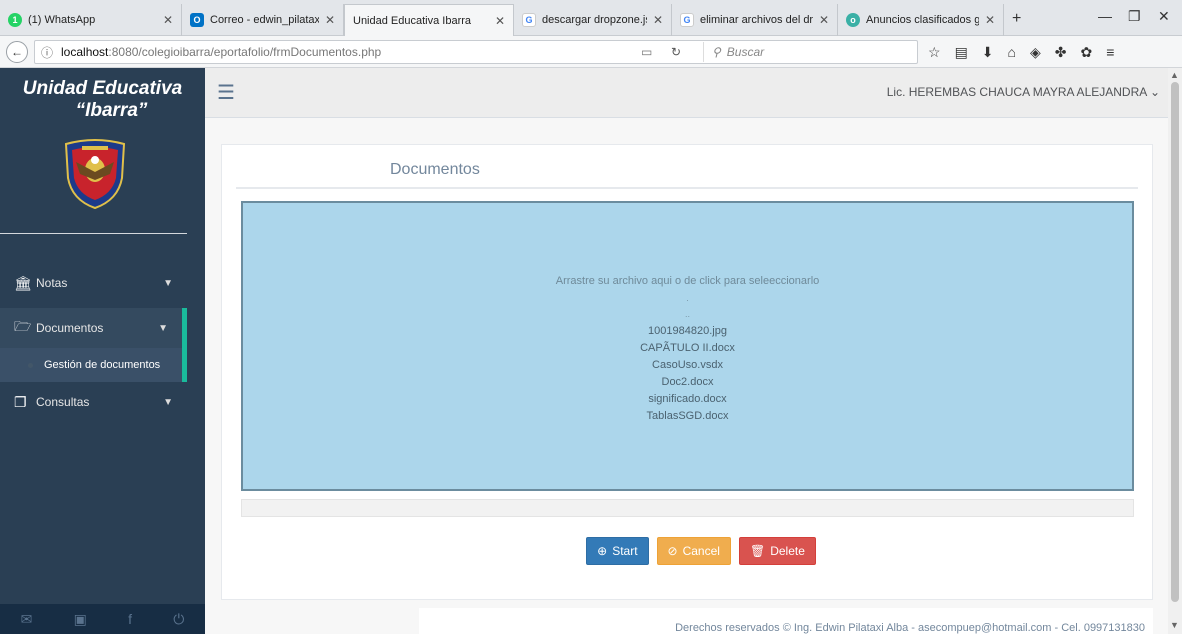  What do you see at coordinates (85, 52) in the screenshot?
I see `url-host: localhost` at bounding box center [85, 52].